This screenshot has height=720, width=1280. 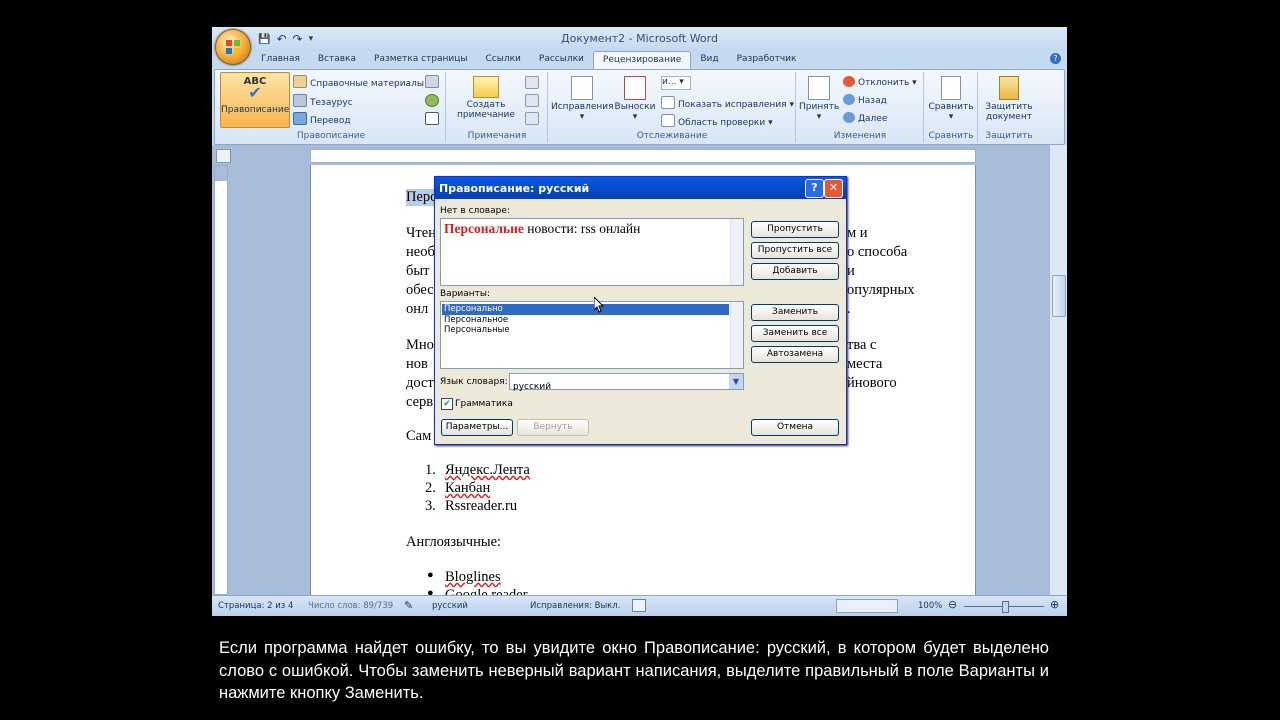 I want to click on protect-document-button: Защитить документ, so click(x=1009, y=99).